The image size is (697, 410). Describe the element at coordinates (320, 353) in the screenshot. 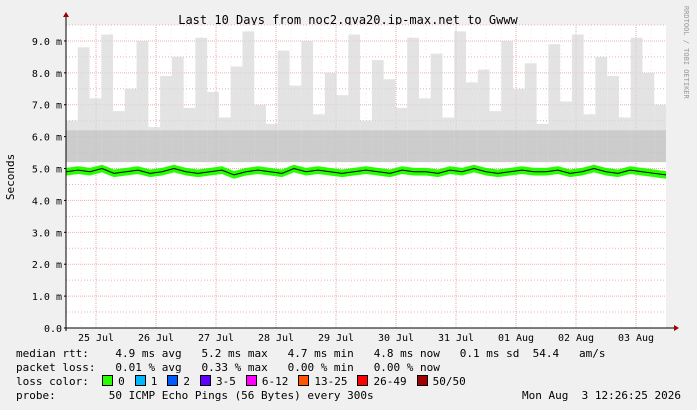

I see `rtt-min: 4.7 ms min` at that location.